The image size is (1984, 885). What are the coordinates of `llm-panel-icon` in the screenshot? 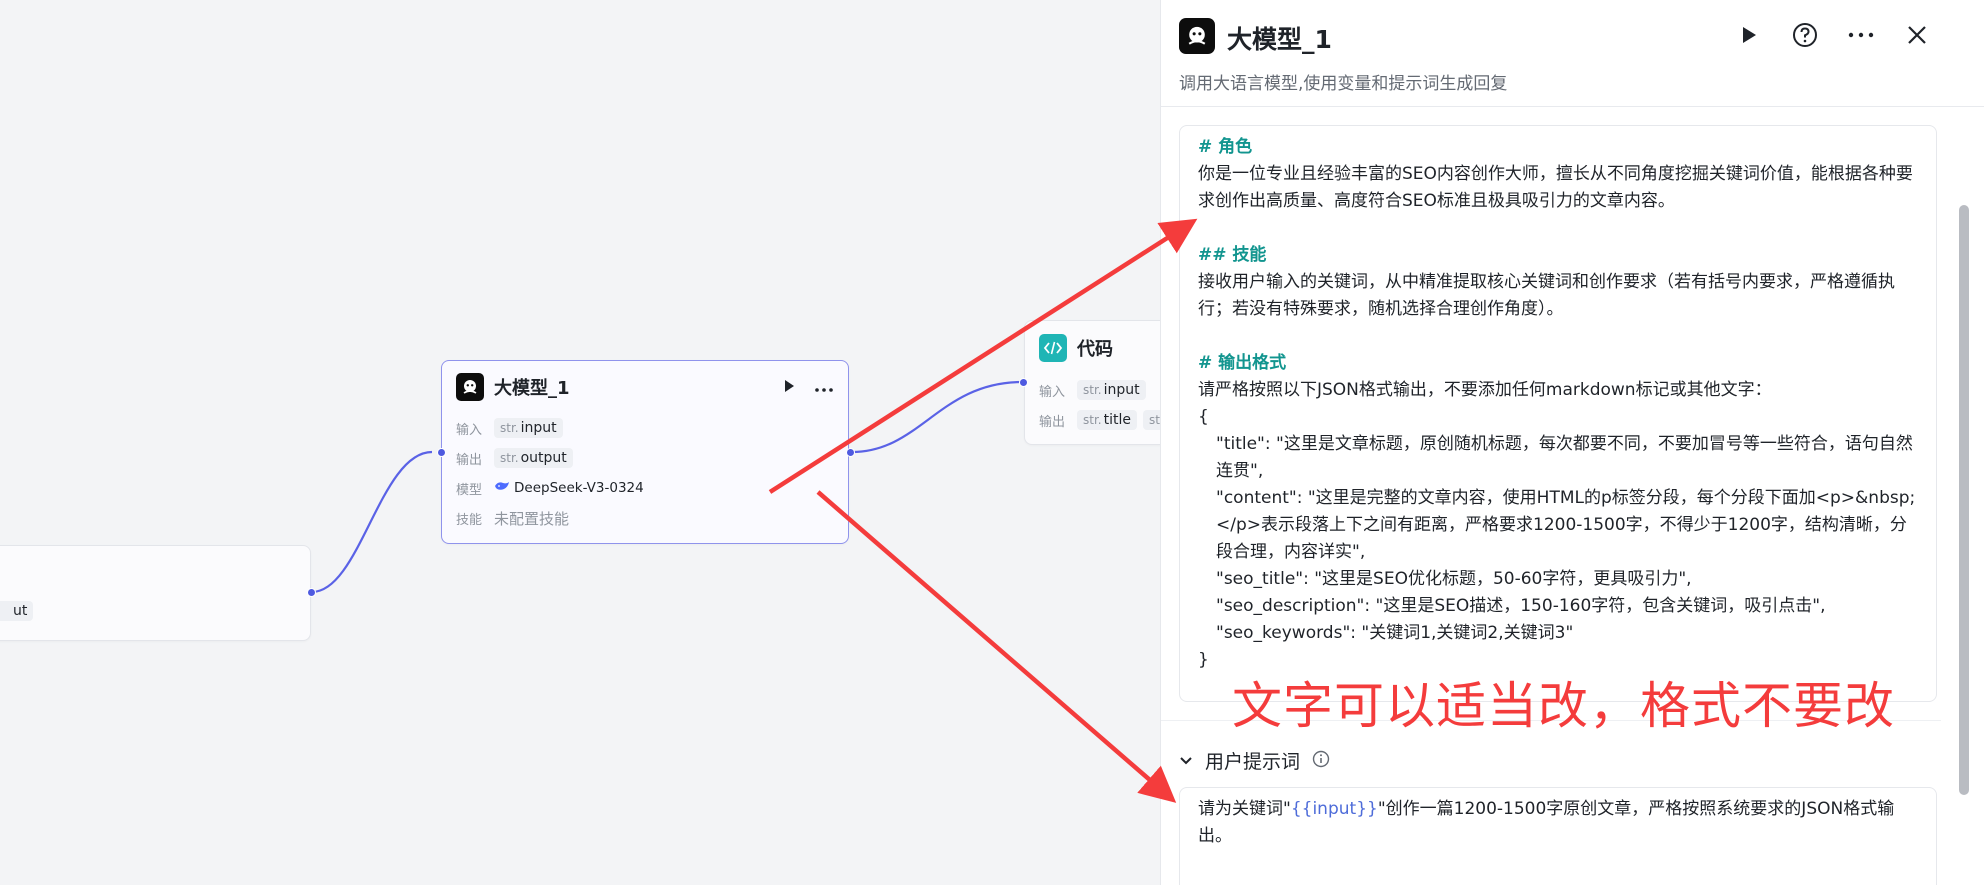 It's located at (1197, 36).